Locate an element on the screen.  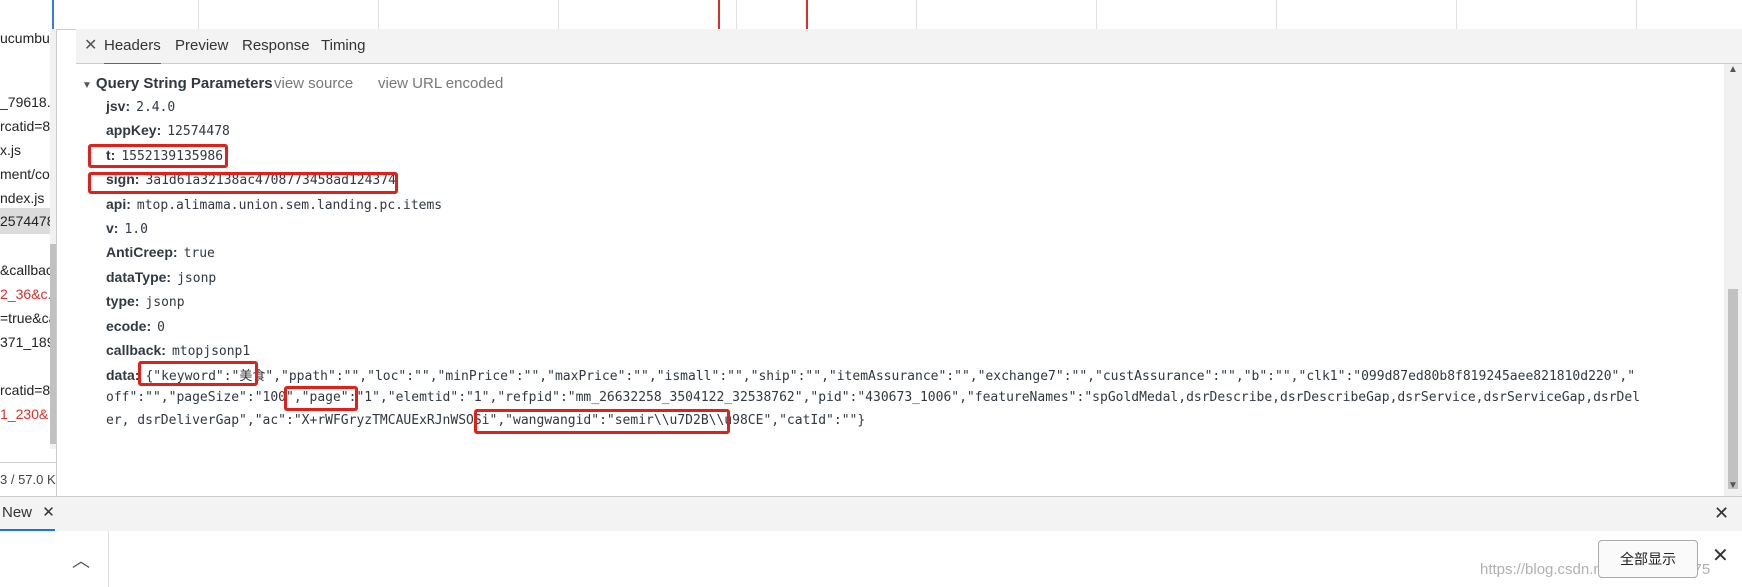
divider is located at coordinates (108, 559).